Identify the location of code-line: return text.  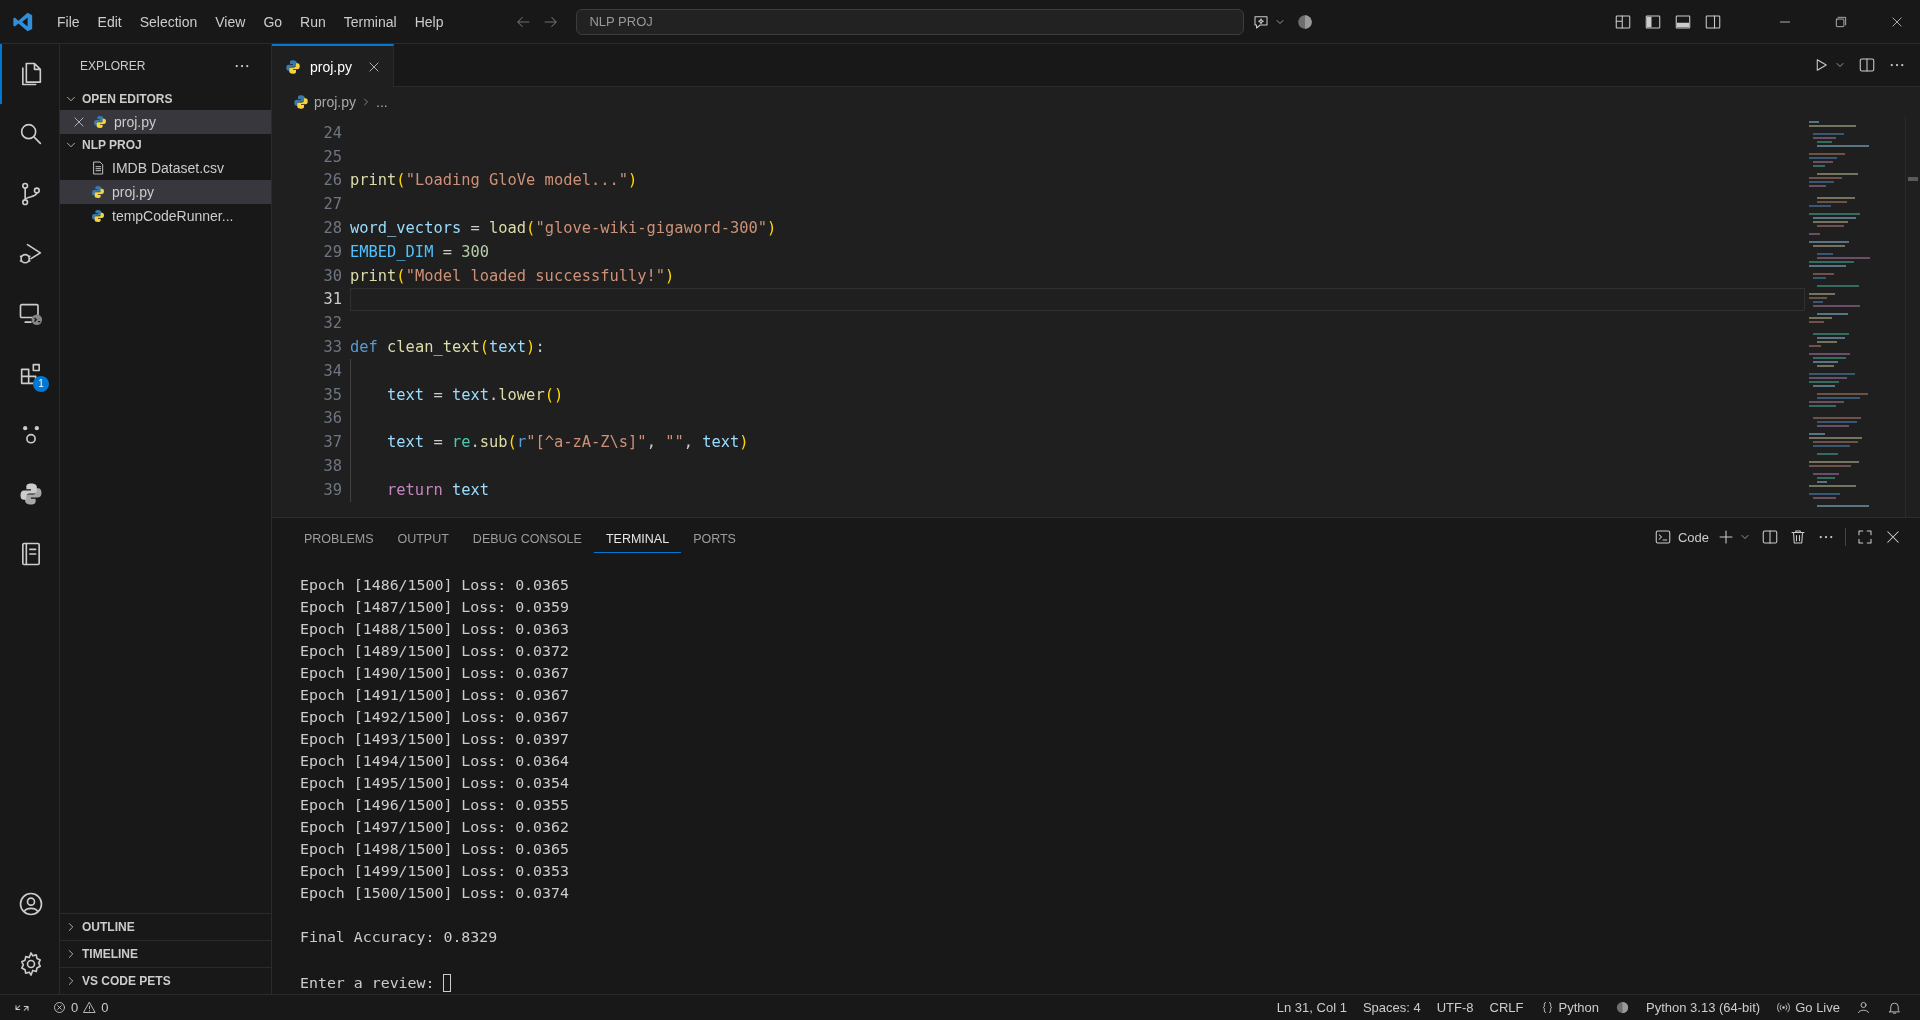
(438, 489).